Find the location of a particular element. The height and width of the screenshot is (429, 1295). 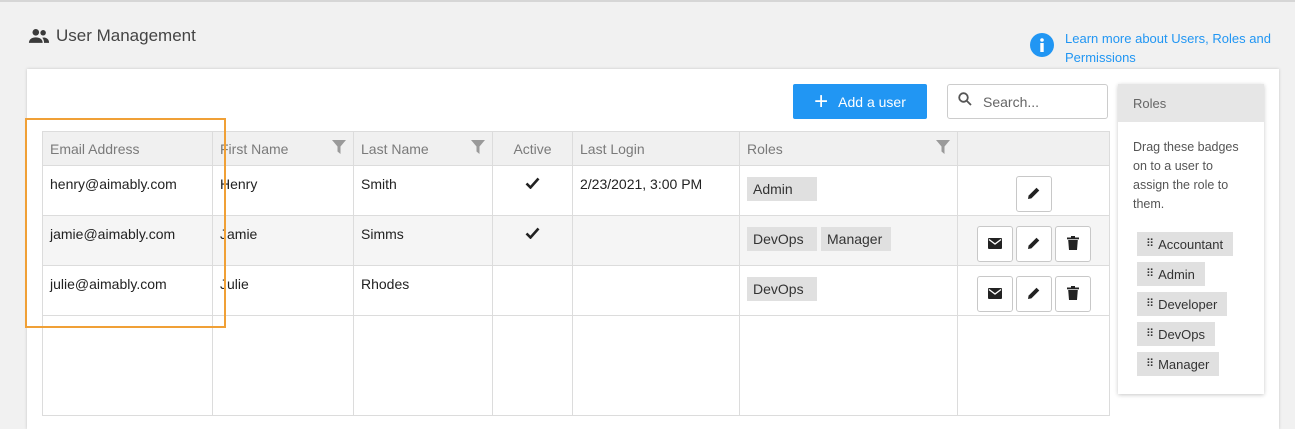

role-badge: Admin is located at coordinates (782, 189).